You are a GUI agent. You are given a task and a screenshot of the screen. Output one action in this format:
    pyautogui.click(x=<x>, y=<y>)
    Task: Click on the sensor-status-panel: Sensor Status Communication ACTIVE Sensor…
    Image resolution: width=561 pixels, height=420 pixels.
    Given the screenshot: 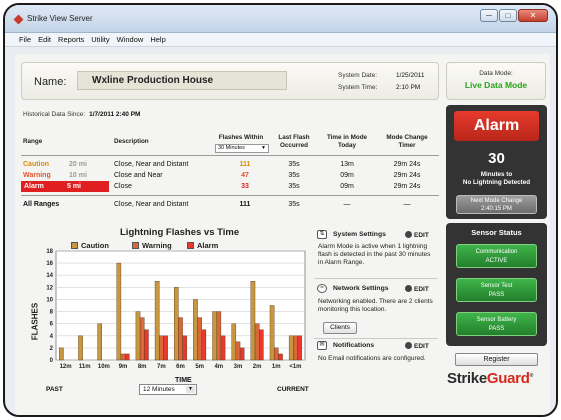 What is the action you would take?
    pyautogui.click(x=496, y=284)
    